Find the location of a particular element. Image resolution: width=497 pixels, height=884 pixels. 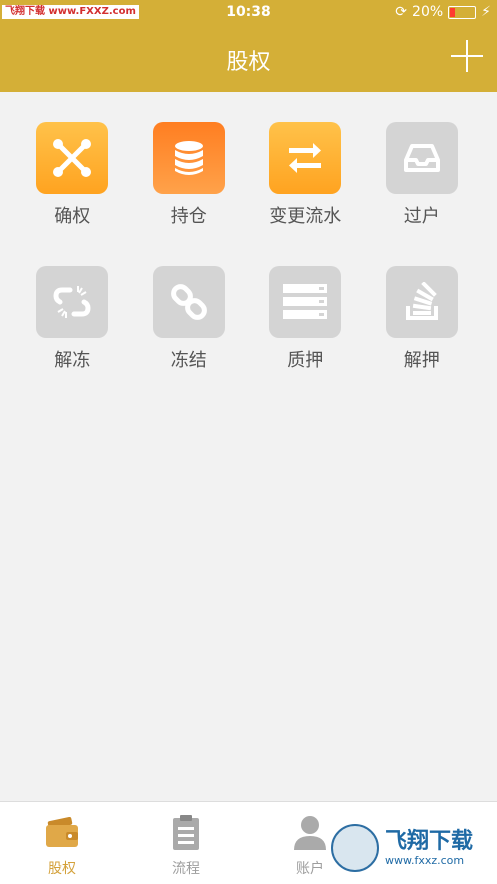

charging-icon: ⚡ is located at coordinates (486, 12).